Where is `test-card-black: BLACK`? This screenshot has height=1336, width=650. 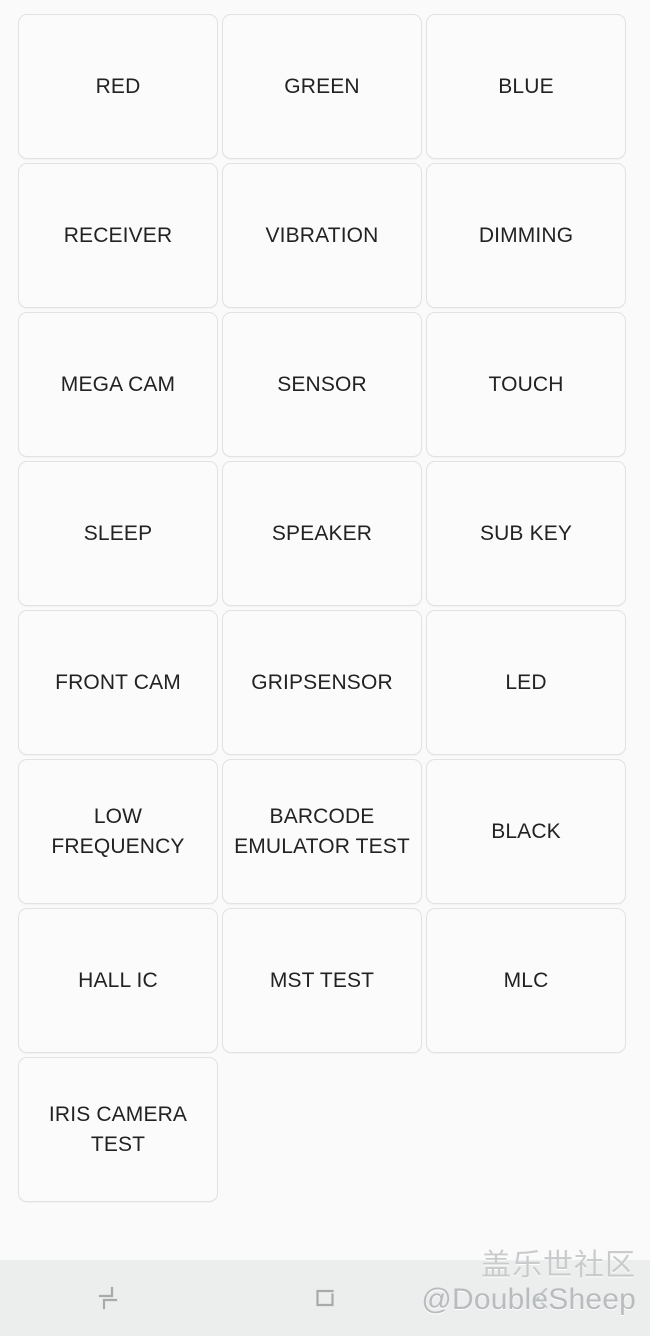 test-card-black: BLACK is located at coordinates (526, 831).